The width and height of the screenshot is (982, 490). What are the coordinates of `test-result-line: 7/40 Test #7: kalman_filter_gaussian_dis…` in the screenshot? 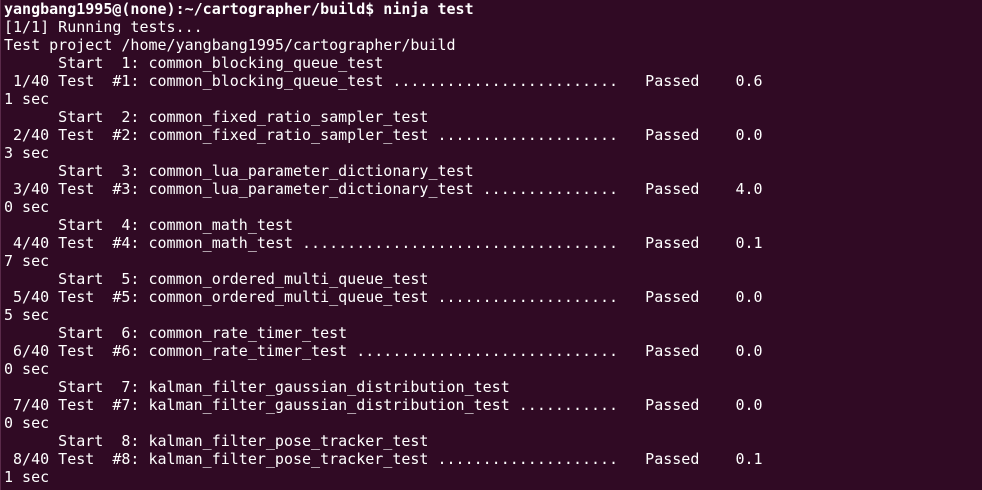 It's located at (383, 405).